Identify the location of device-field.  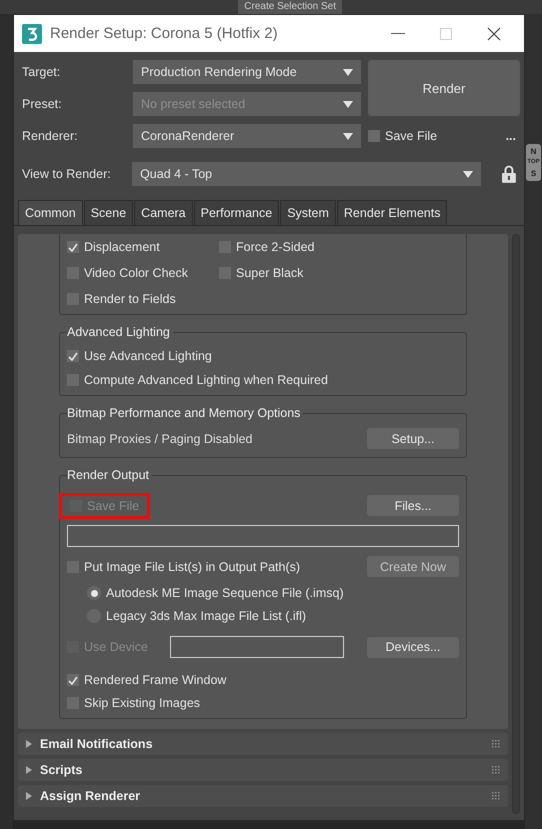
(257, 647).